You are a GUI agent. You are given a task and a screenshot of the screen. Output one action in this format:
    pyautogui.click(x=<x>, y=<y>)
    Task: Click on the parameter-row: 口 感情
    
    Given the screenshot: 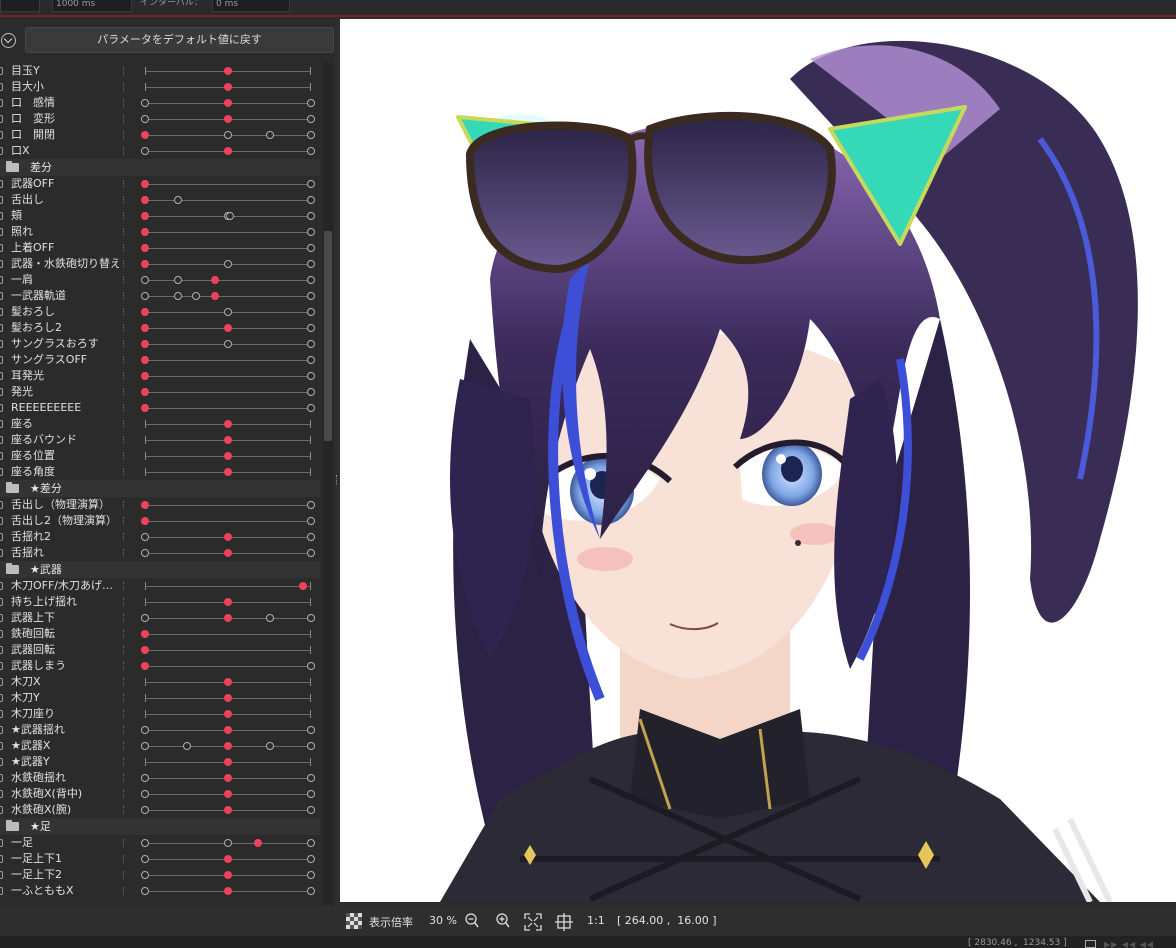 What is the action you would take?
    pyautogui.click(x=160, y=103)
    